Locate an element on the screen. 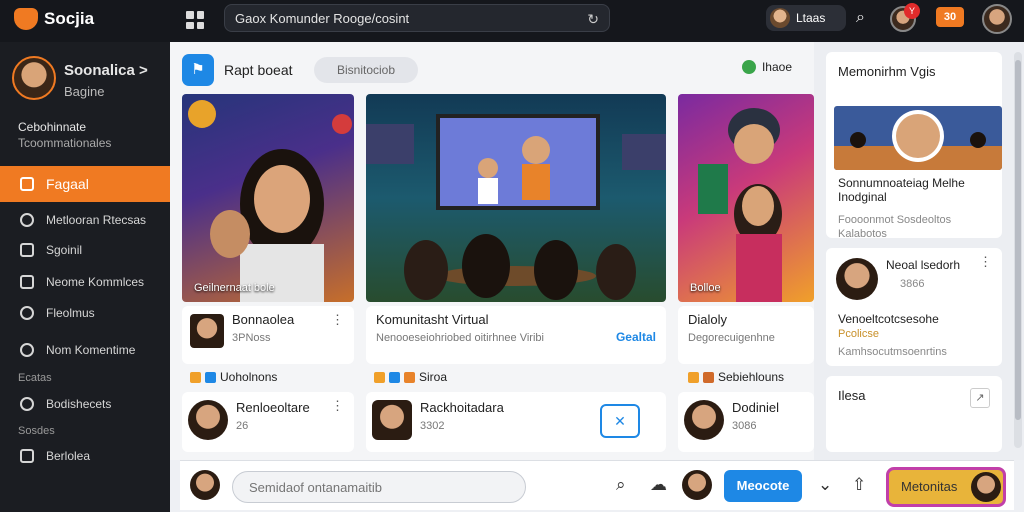 This screenshot has width=1024, height=512. suggestion-avatar is located at coordinates (857, 279).